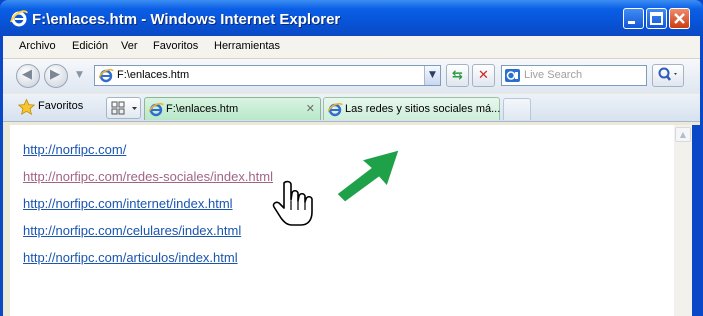 The width and height of the screenshot is (703, 316). What do you see at coordinates (247, 46) in the screenshot?
I see `menu-herramientas: Herramientas` at bounding box center [247, 46].